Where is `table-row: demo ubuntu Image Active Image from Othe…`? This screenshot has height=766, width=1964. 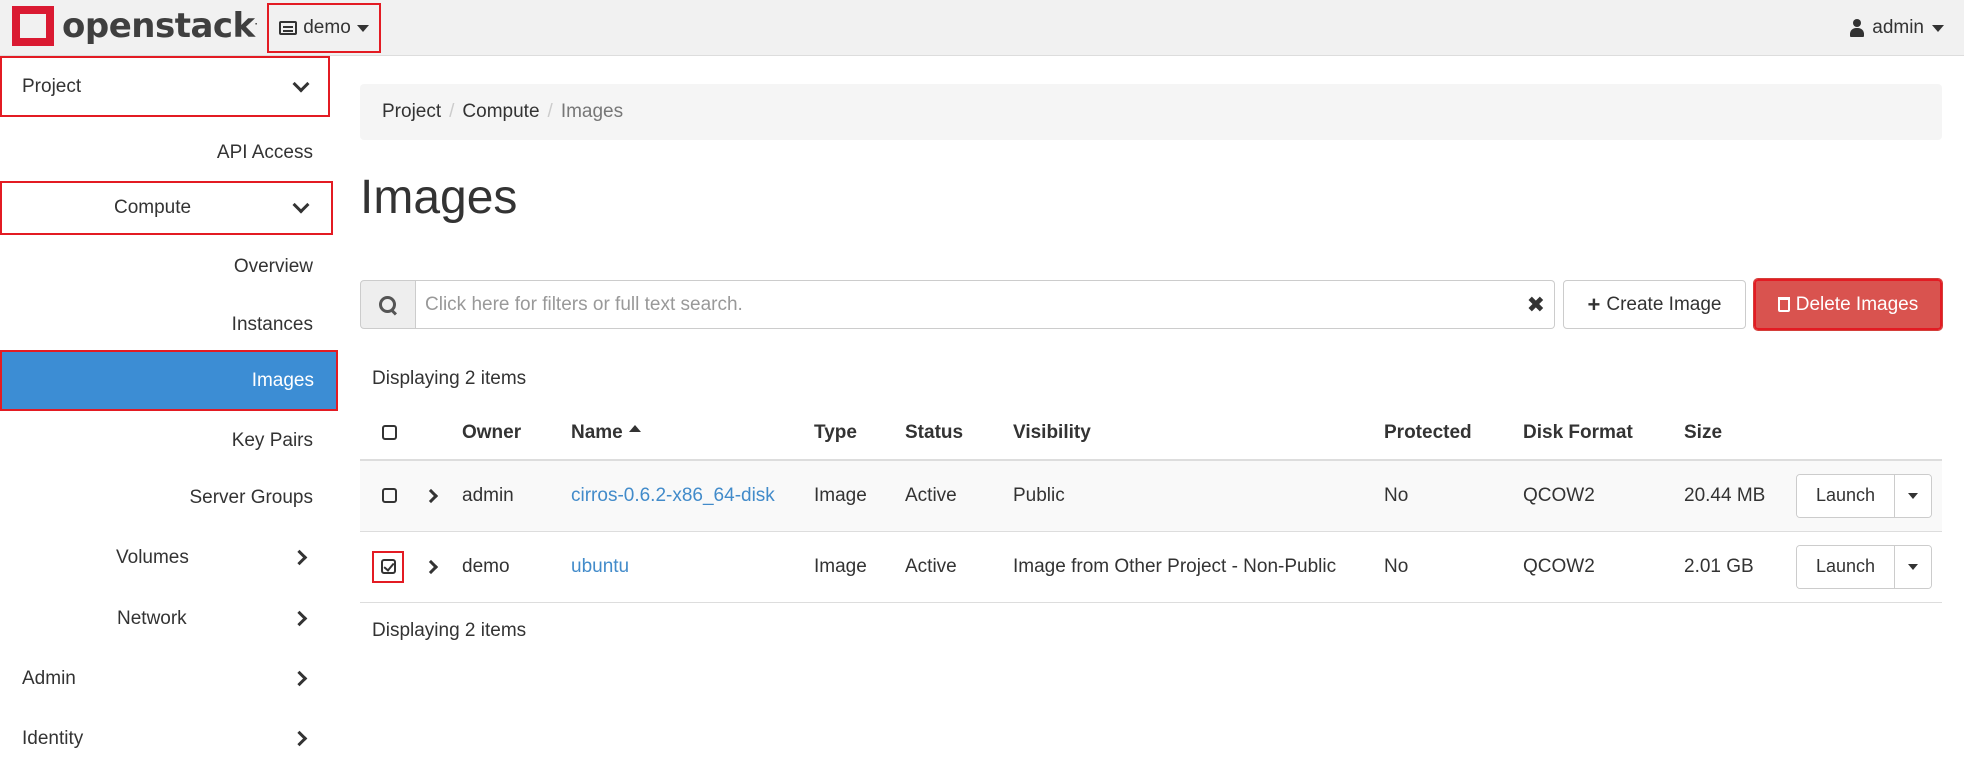 table-row: demo ubuntu Image Active Image from Othe… is located at coordinates (1151, 567).